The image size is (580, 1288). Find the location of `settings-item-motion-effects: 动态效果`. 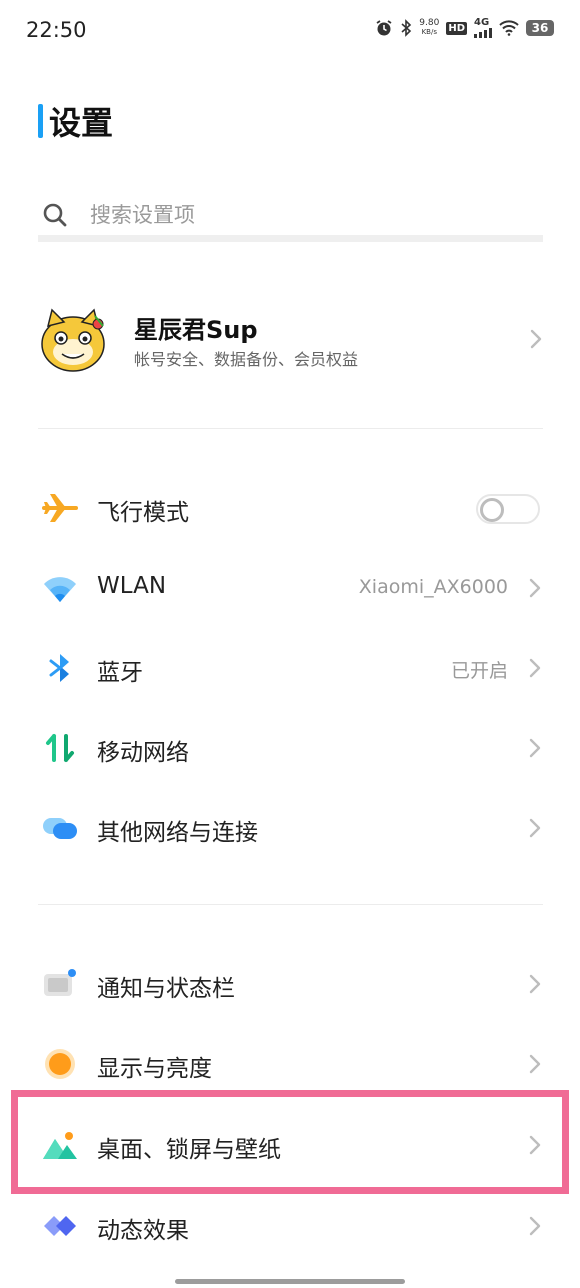

settings-item-motion-effects: 动态效果 is located at coordinates (290, 1224).